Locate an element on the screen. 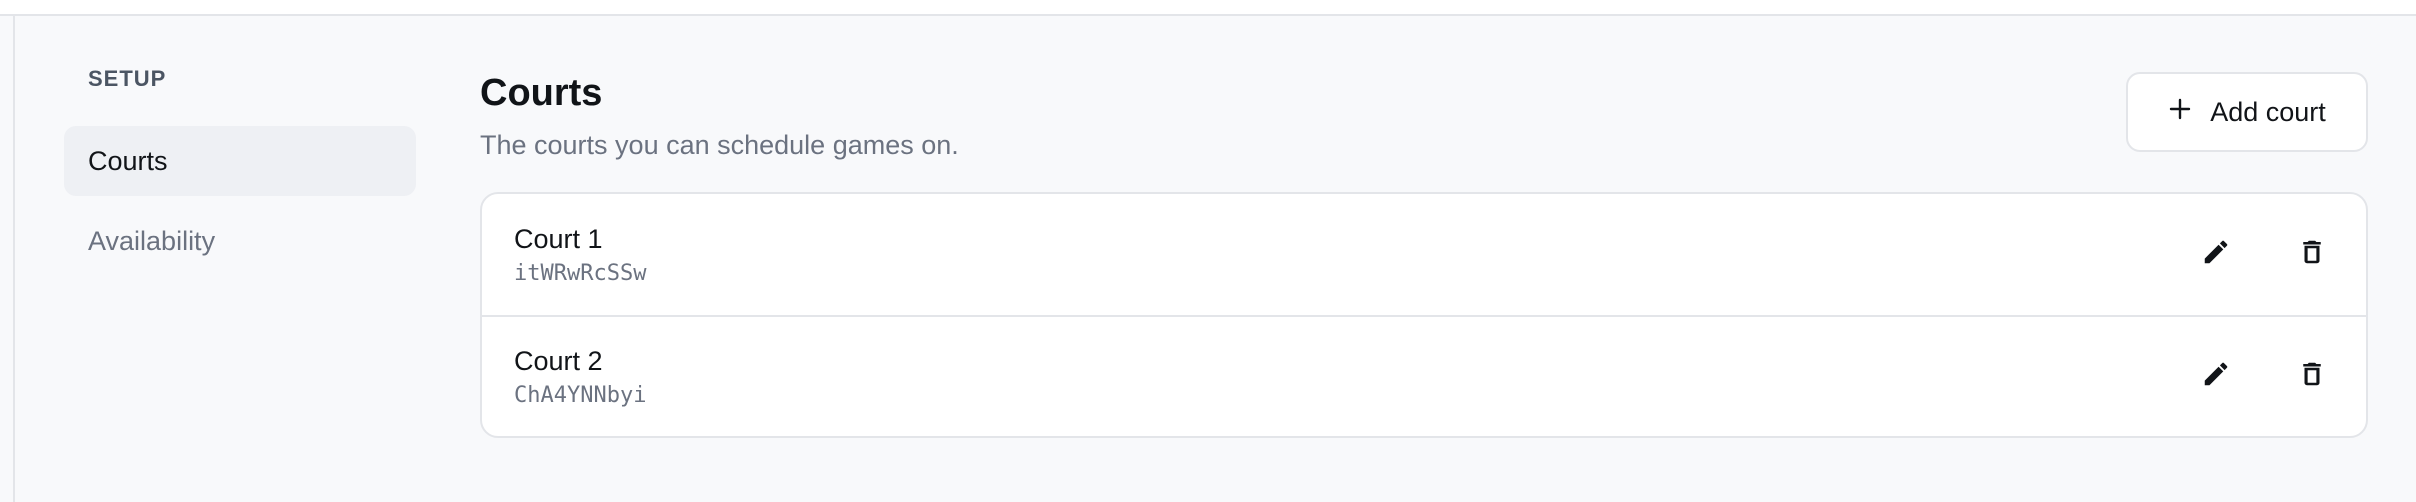 The height and width of the screenshot is (502, 2416). sidebar-section-heading: SETUP is located at coordinates (127, 78).